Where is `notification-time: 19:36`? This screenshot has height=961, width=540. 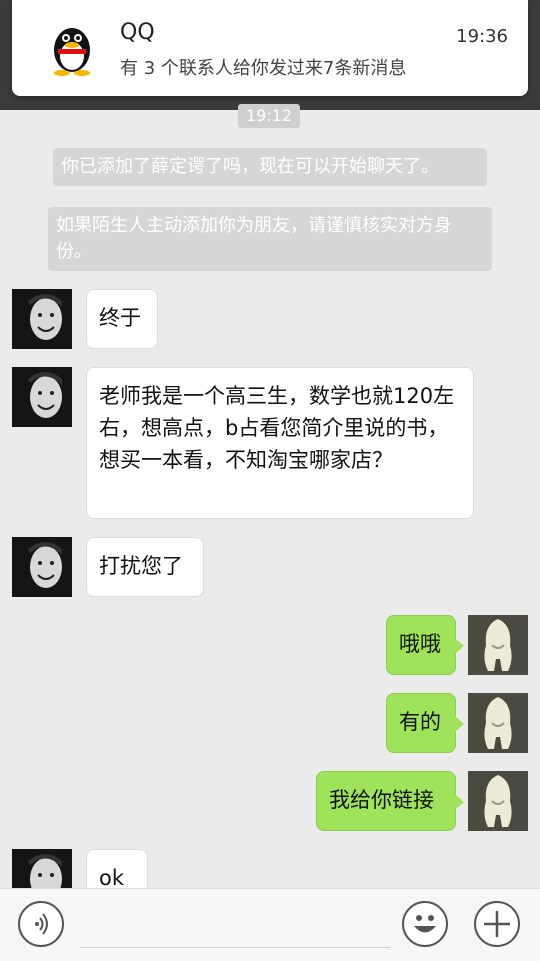 notification-time: 19:36 is located at coordinates (482, 36).